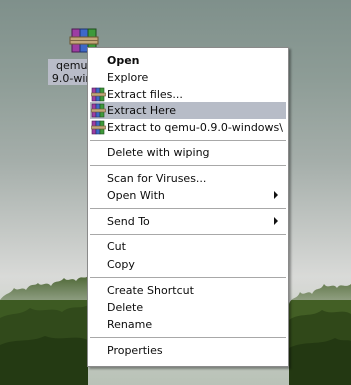 The height and width of the screenshot is (385, 351). What do you see at coordinates (188, 264) in the screenshot?
I see `menu-item-copy: Copy` at bounding box center [188, 264].